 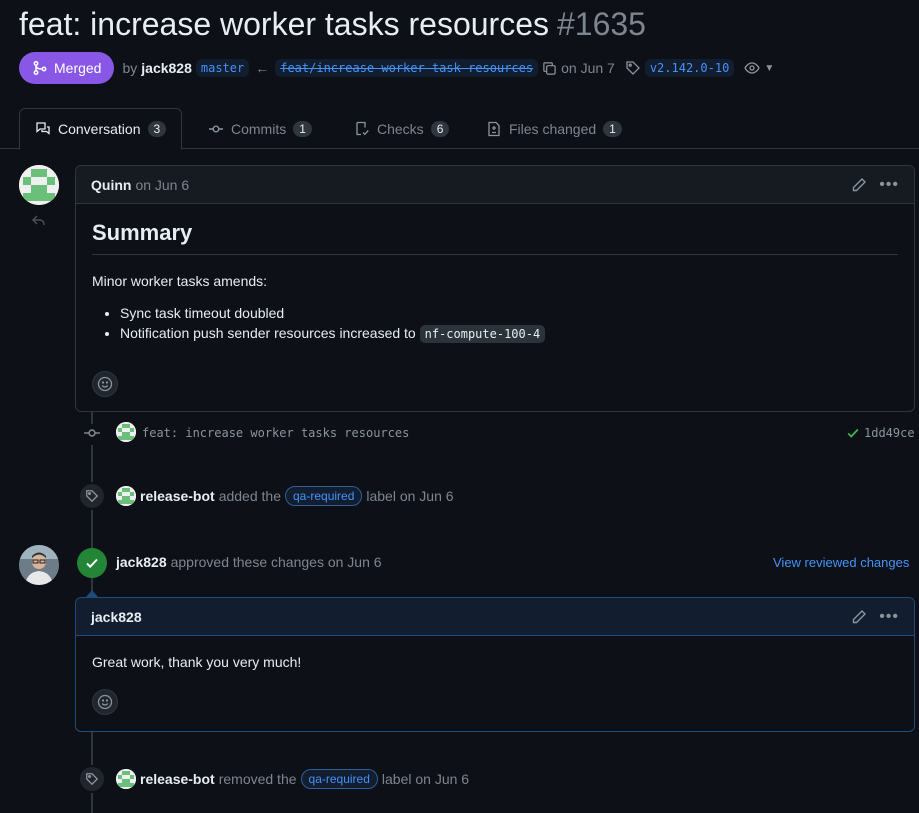 What do you see at coordinates (162, 185) in the screenshot?
I see `comment-time: on Jun 6` at bounding box center [162, 185].